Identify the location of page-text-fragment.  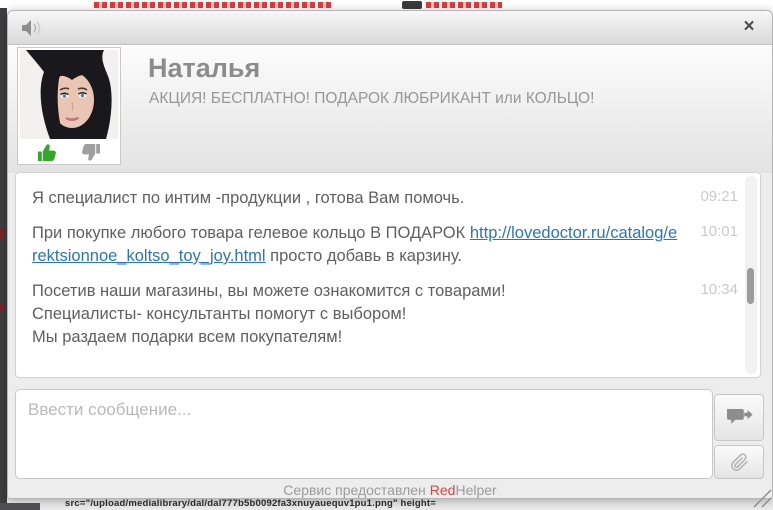
(412, 5).